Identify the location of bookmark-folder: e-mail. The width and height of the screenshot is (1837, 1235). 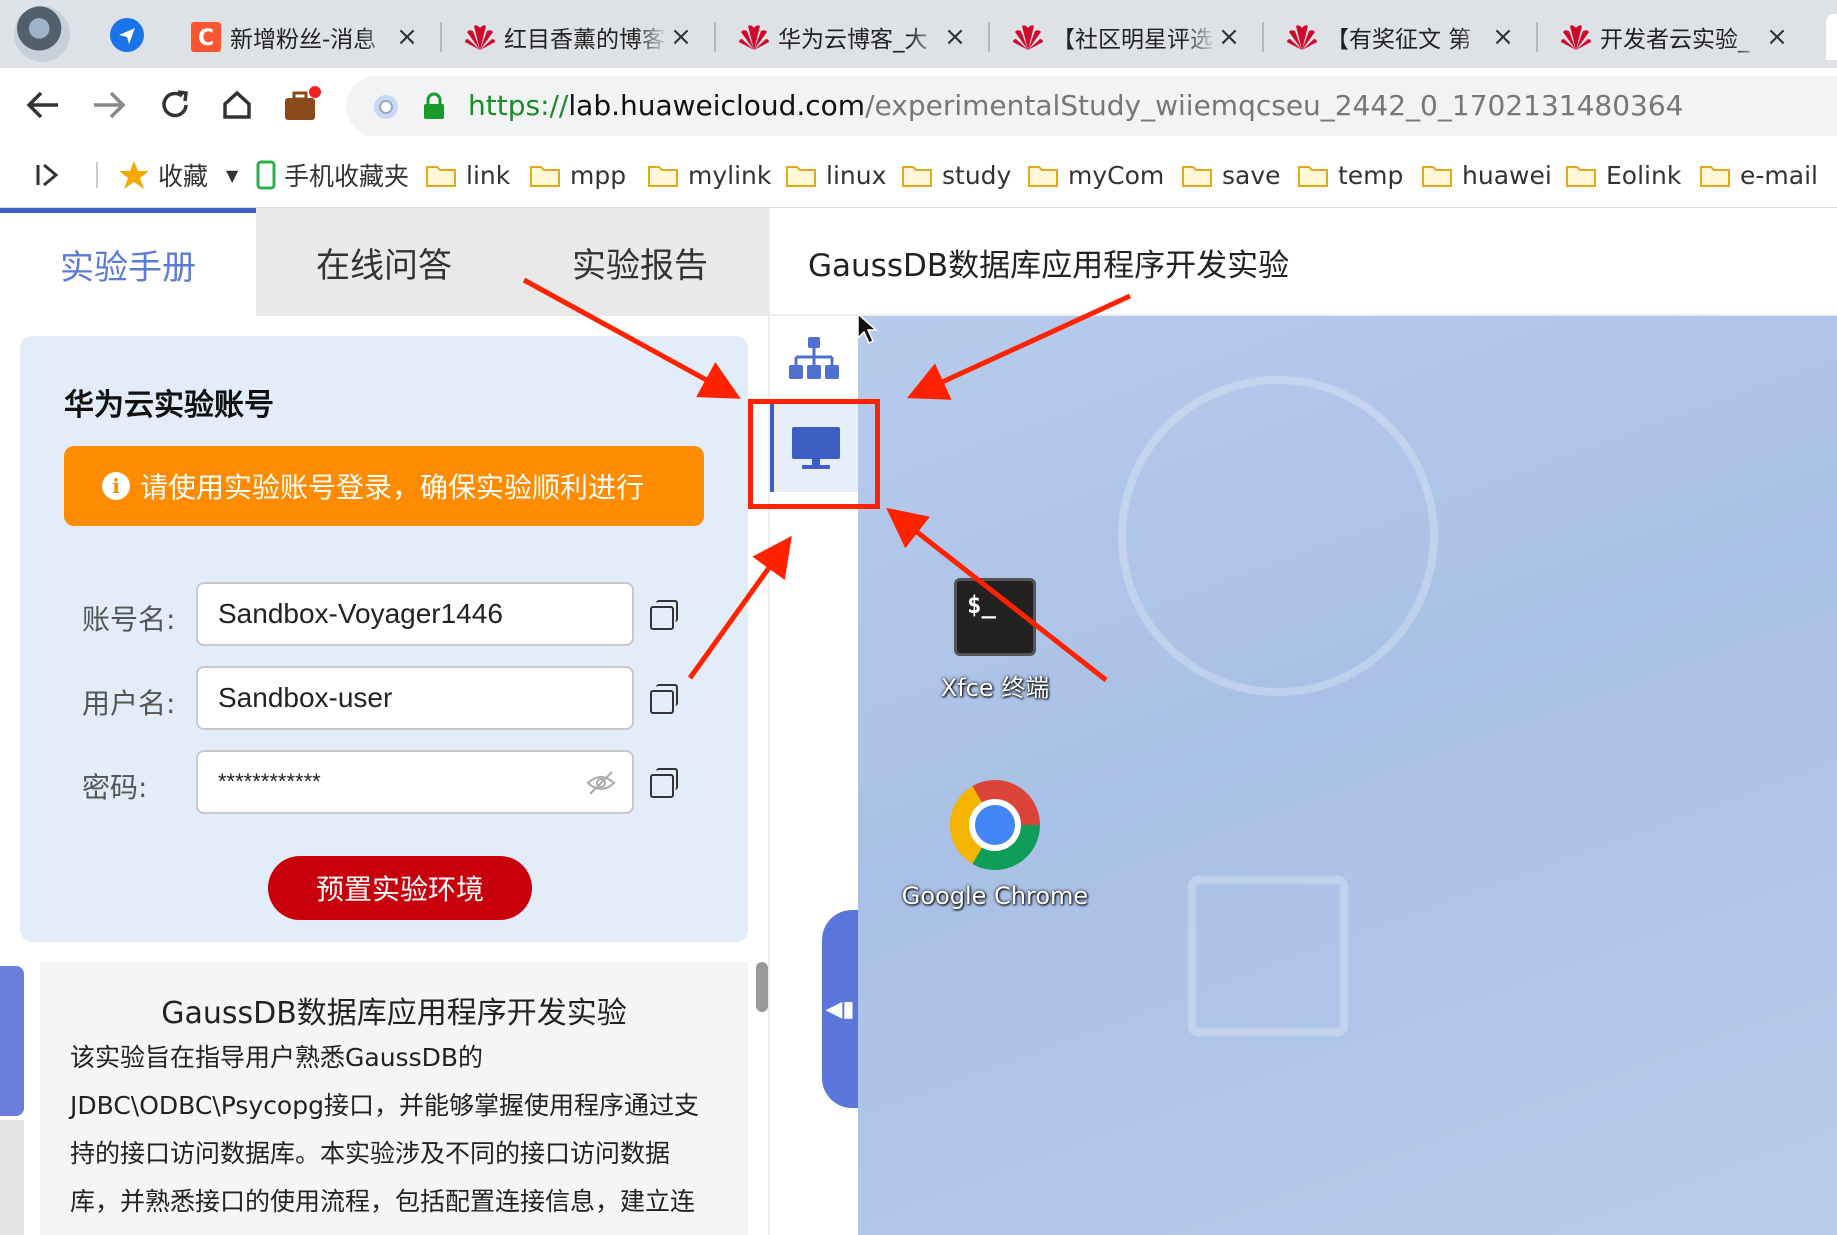
(1759, 175).